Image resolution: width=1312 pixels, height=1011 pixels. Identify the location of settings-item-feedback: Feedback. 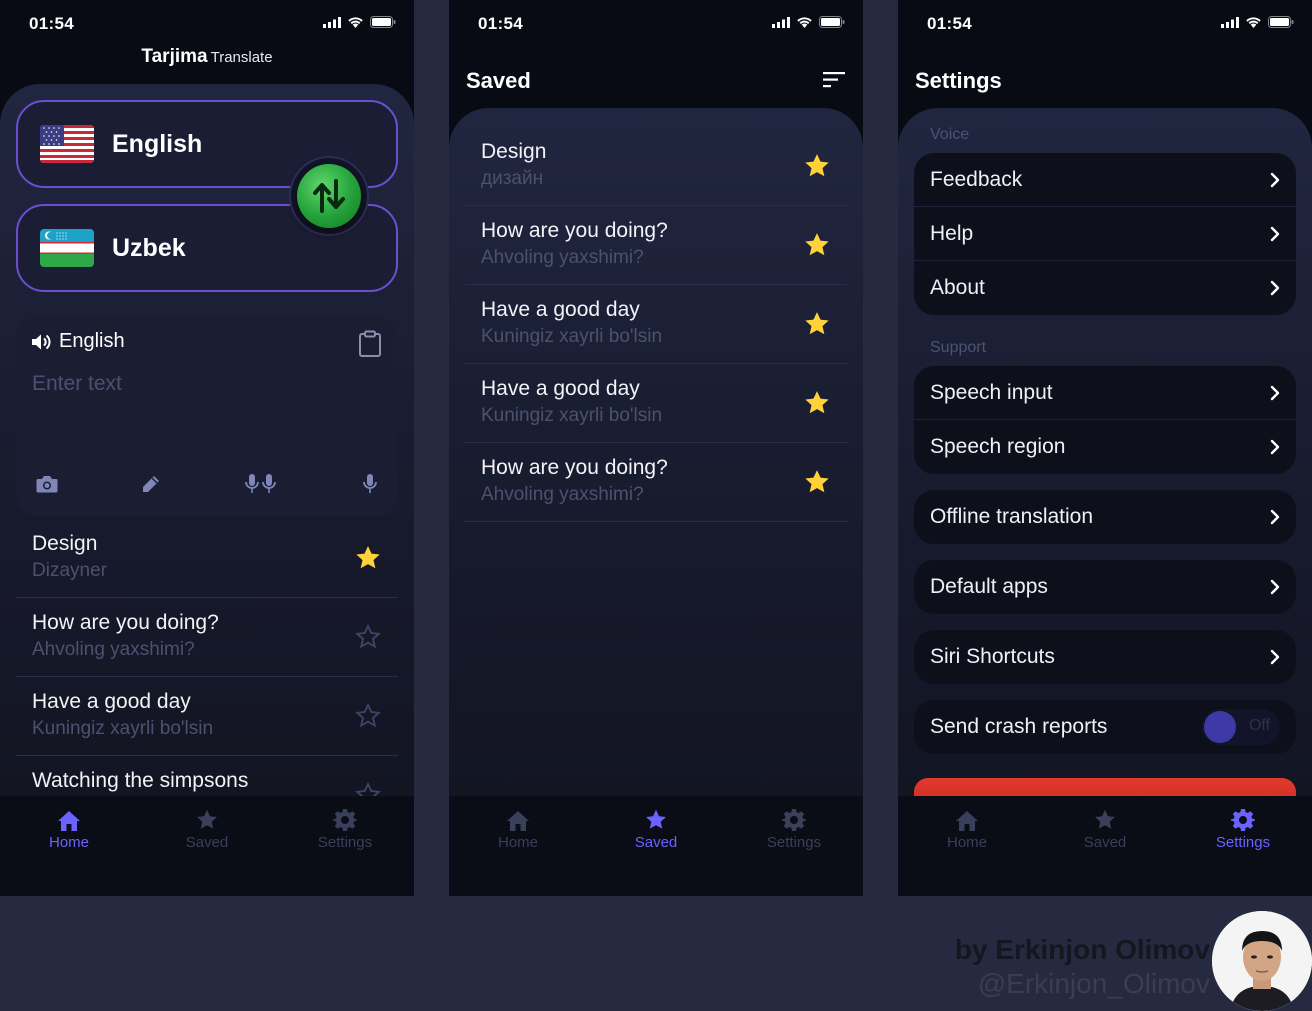
(1105, 180).